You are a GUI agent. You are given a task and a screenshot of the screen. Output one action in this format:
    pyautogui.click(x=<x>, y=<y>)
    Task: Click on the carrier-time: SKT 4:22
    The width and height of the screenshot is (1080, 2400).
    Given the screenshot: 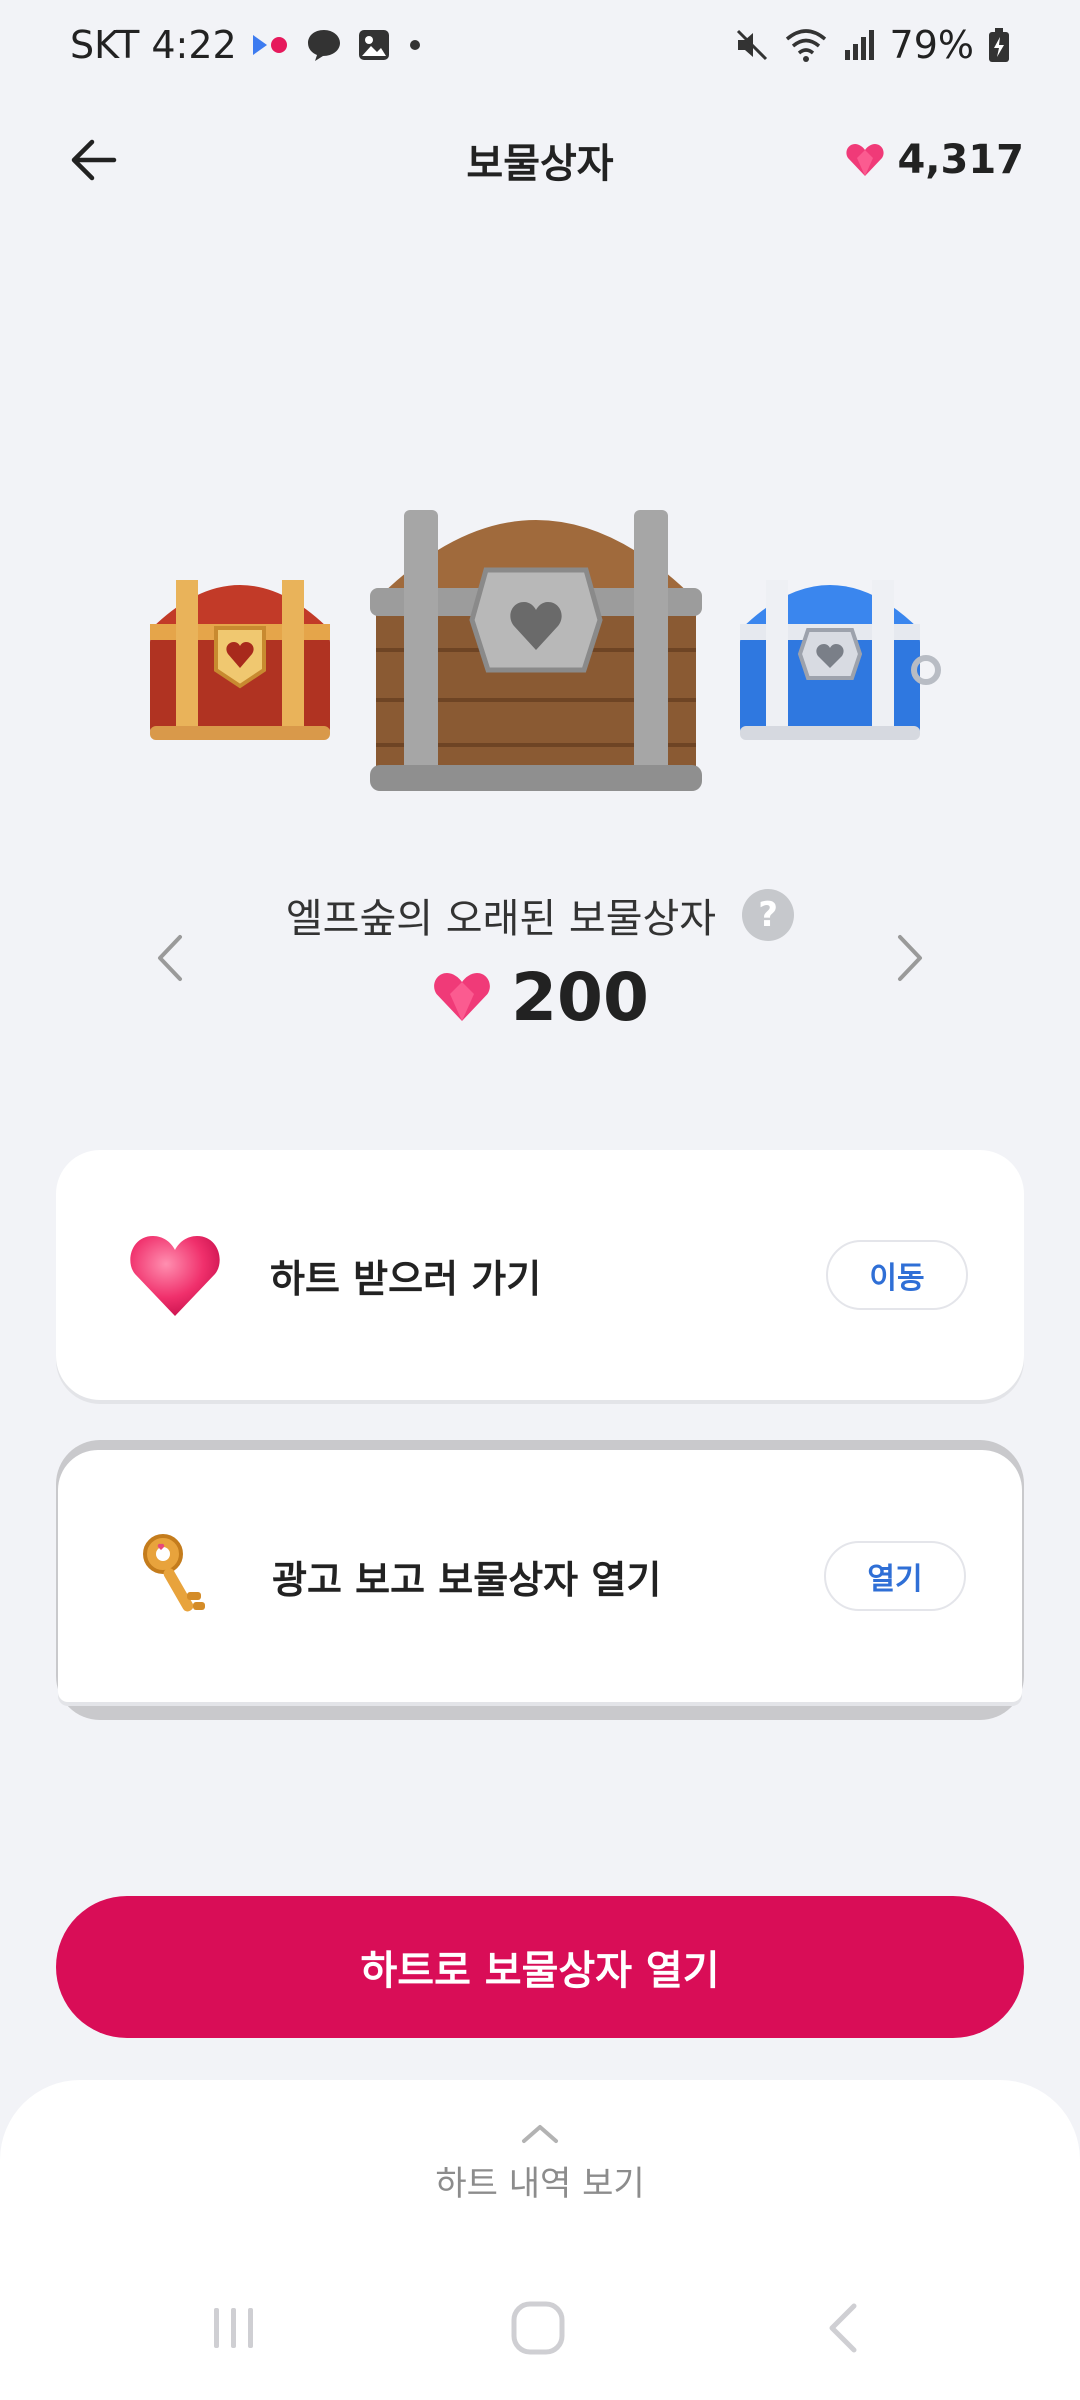 What is the action you would take?
    pyautogui.click(x=153, y=45)
    